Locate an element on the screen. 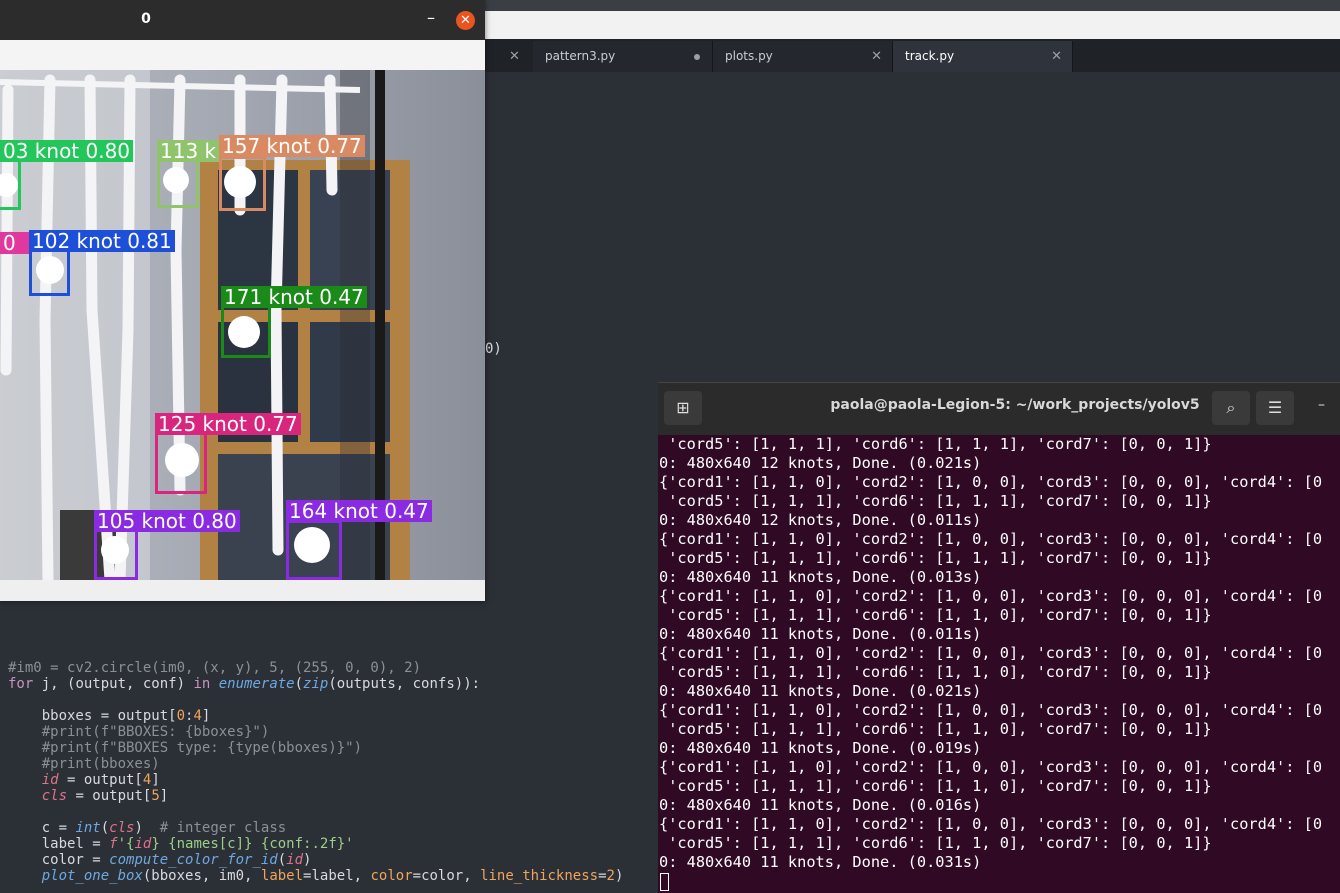 The width and height of the screenshot is (1340, 893). terminal-line: 0: 480x640 11 knots, Done. (0.016s) is located at coordinates (820, 805).